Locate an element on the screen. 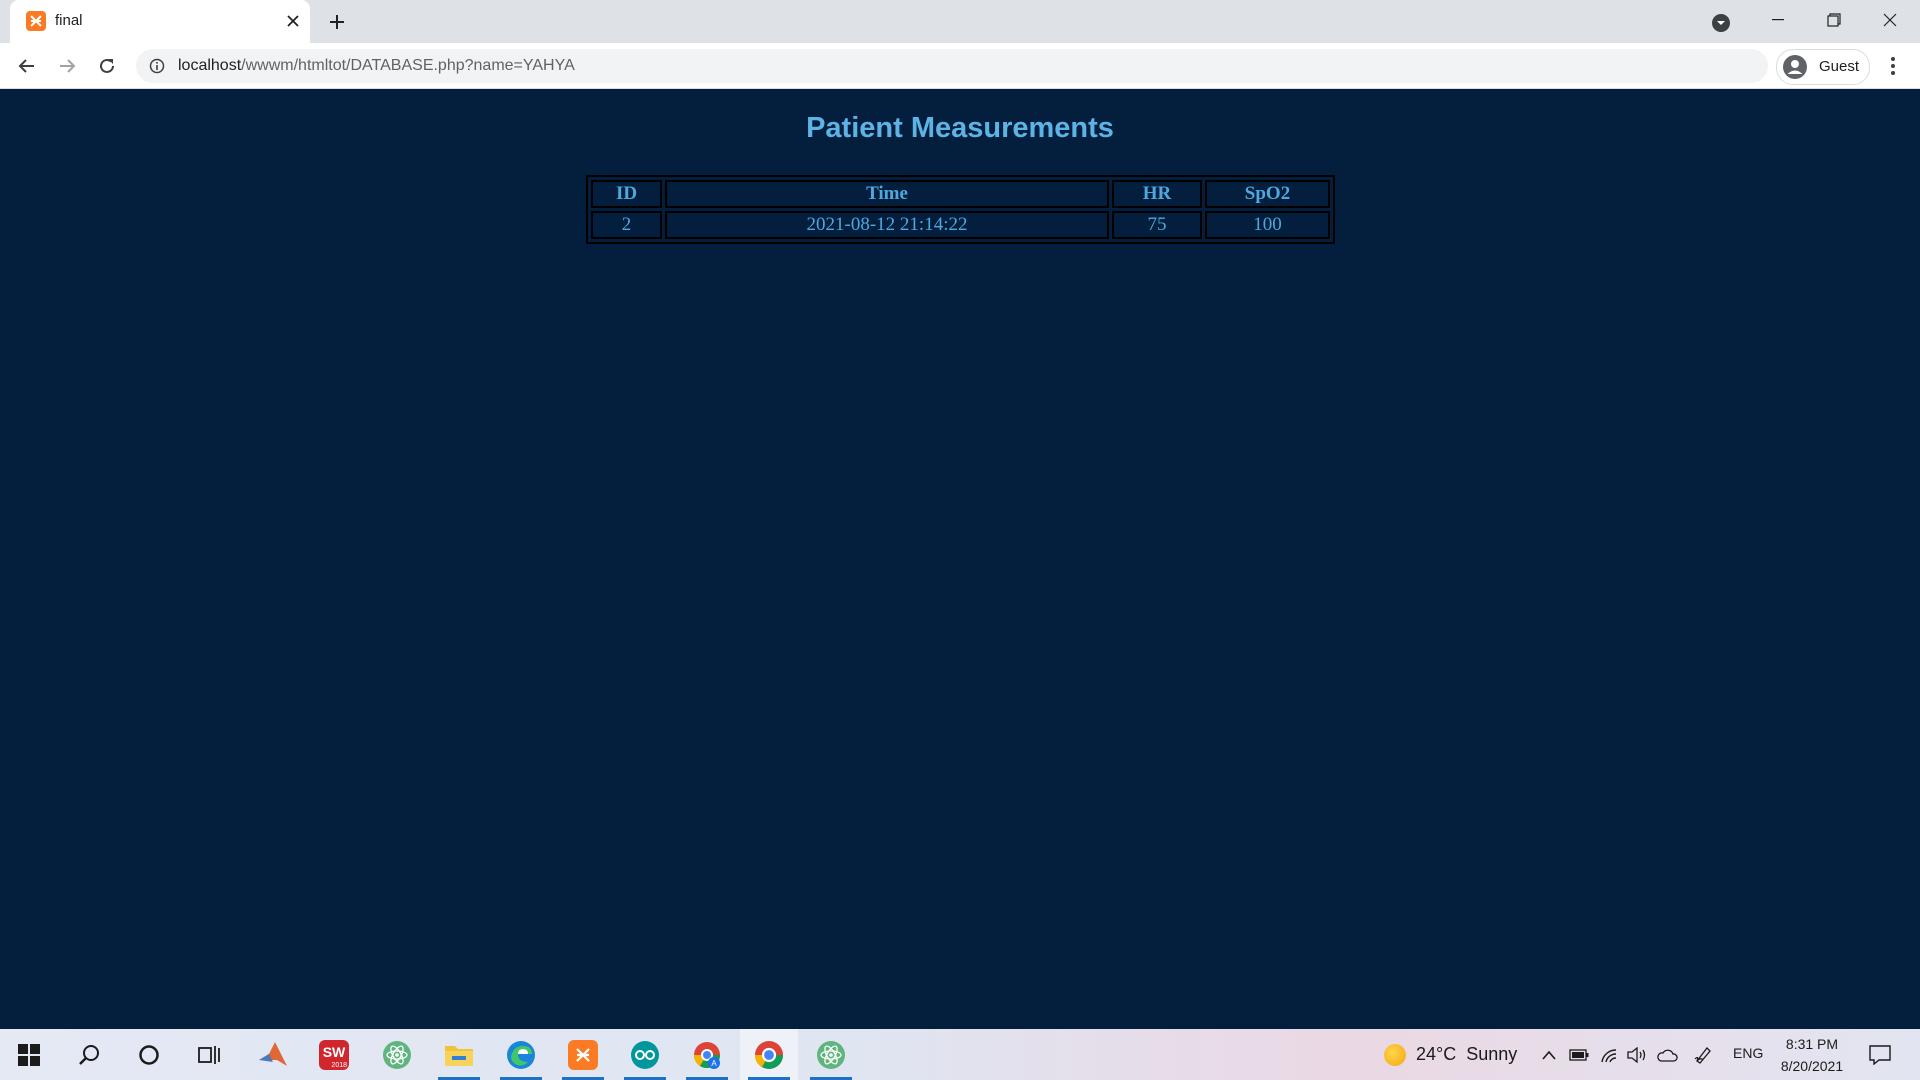 Image resolution: width=1920 pixels, height=1080 pixels. arduino-icon is located at coordinates (645, 1054).